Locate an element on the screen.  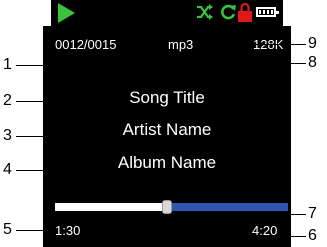
lock-icon is located at coordinates (245, 12).